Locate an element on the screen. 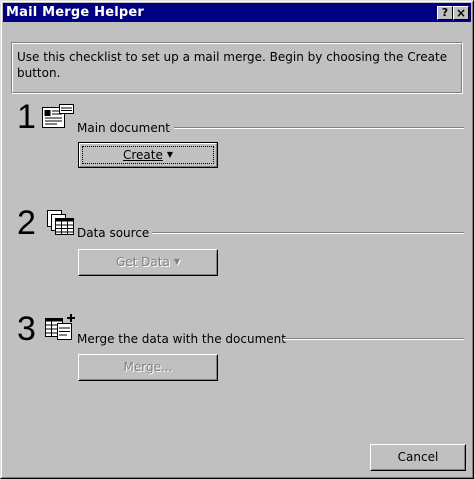 The width and height of the screenshot is (474, 479). data-source-icon is located at coordinates (60, 222).